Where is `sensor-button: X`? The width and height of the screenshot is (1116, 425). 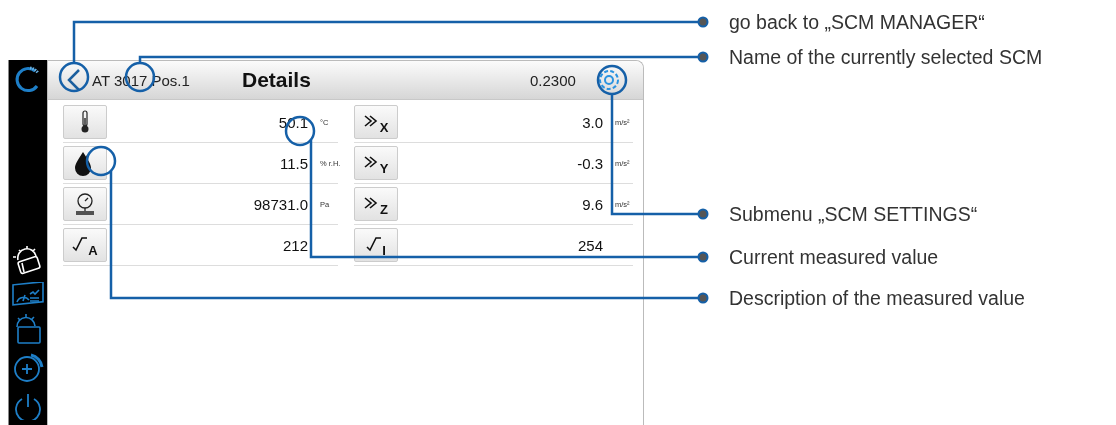
sensor-button: X is located at coordinates (376, 122).